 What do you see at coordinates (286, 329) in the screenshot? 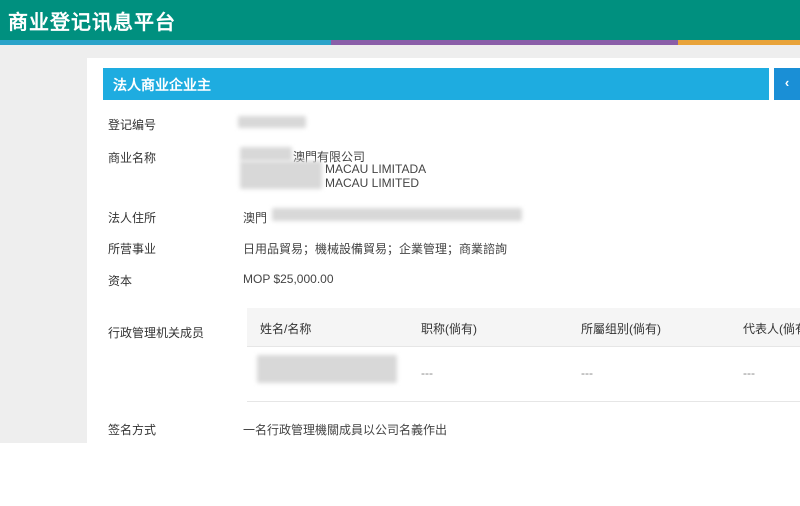
I see `col-name: 姓名/名称` at bounding box center [286, 329].